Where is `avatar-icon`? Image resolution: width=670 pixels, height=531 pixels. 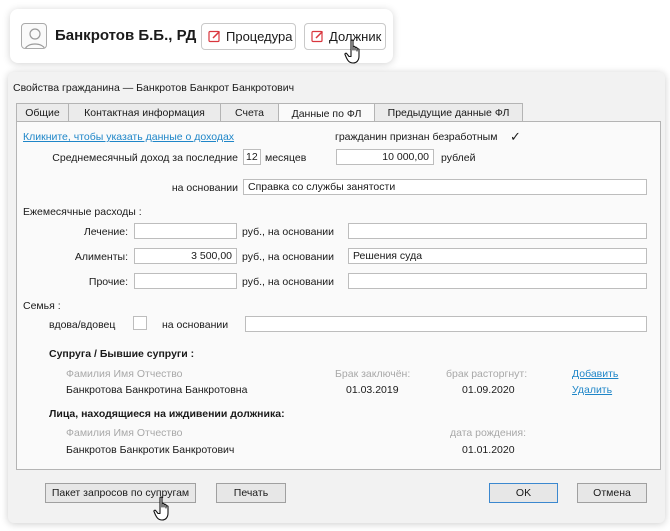 avatar-icon is located at coordinates (34, 36).